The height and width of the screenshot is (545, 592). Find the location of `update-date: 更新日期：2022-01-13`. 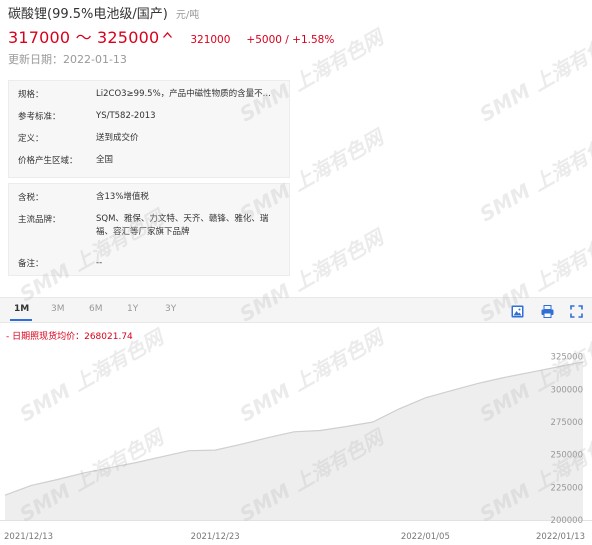

update-date: 更新日期：2022-01-13 is located at coordinates (67, 59).